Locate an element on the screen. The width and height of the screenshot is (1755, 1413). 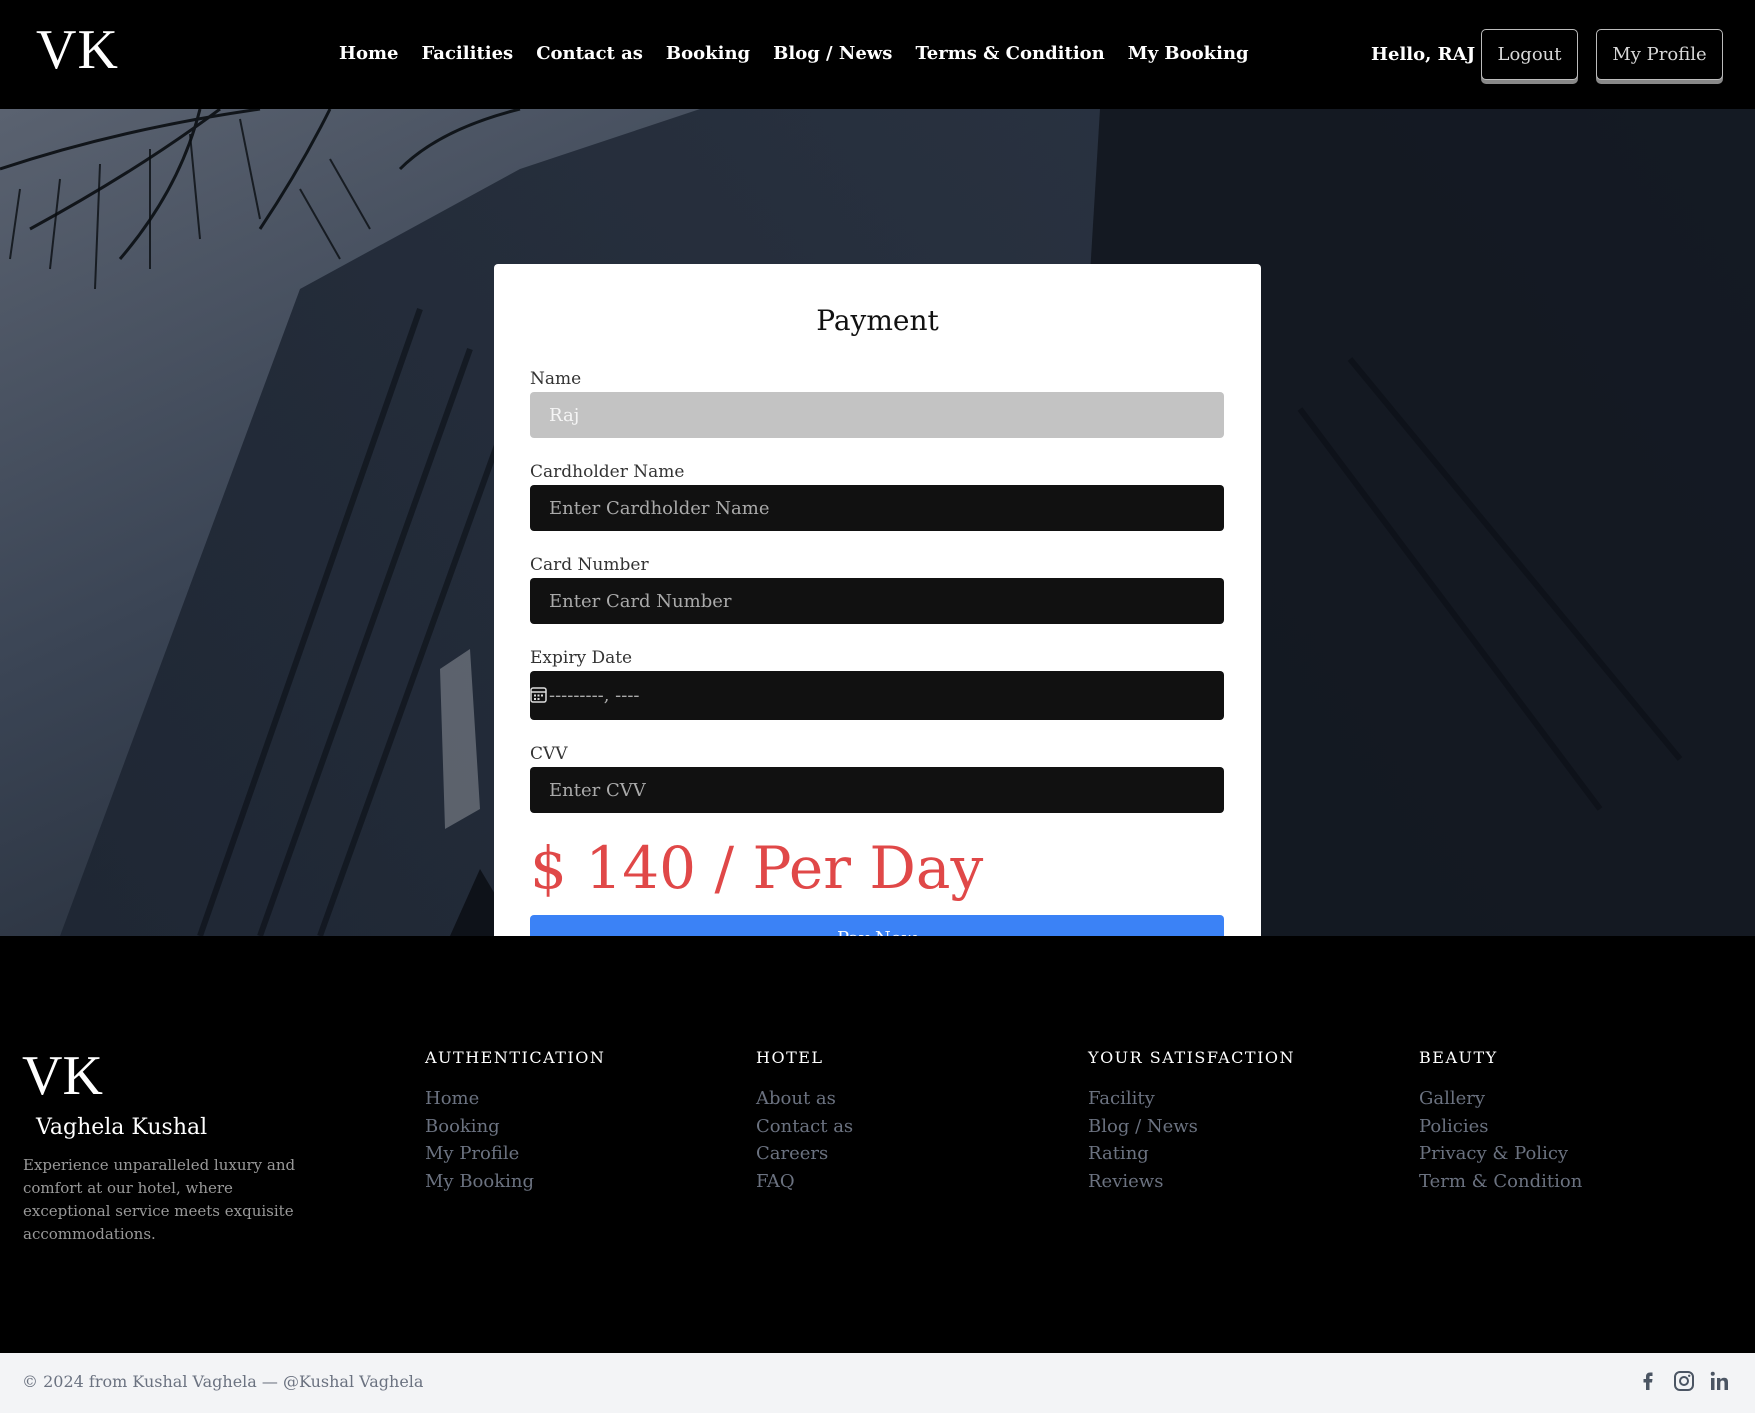
name-label: Name is located at coordinates (556, 379).